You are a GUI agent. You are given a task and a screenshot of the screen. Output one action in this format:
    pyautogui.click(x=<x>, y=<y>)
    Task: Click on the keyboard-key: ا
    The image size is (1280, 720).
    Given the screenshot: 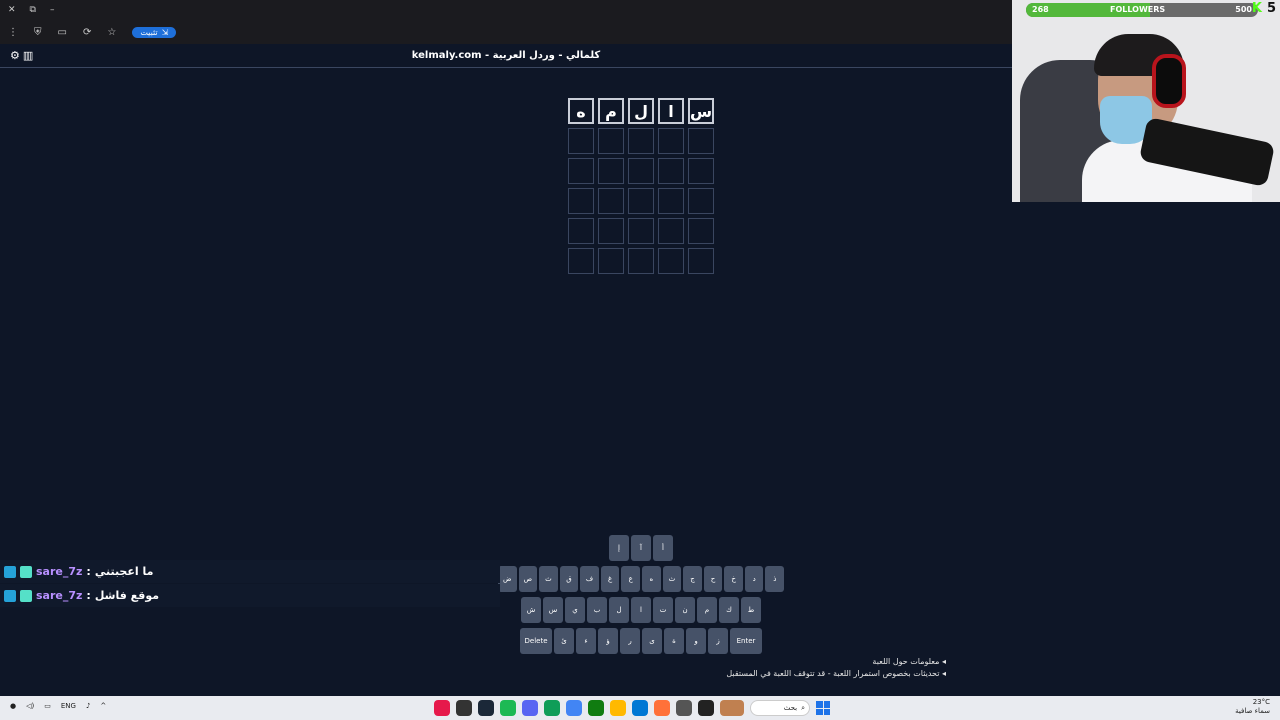 What is the action you would take?
    pyautogui.click(x=641, y=610)
    